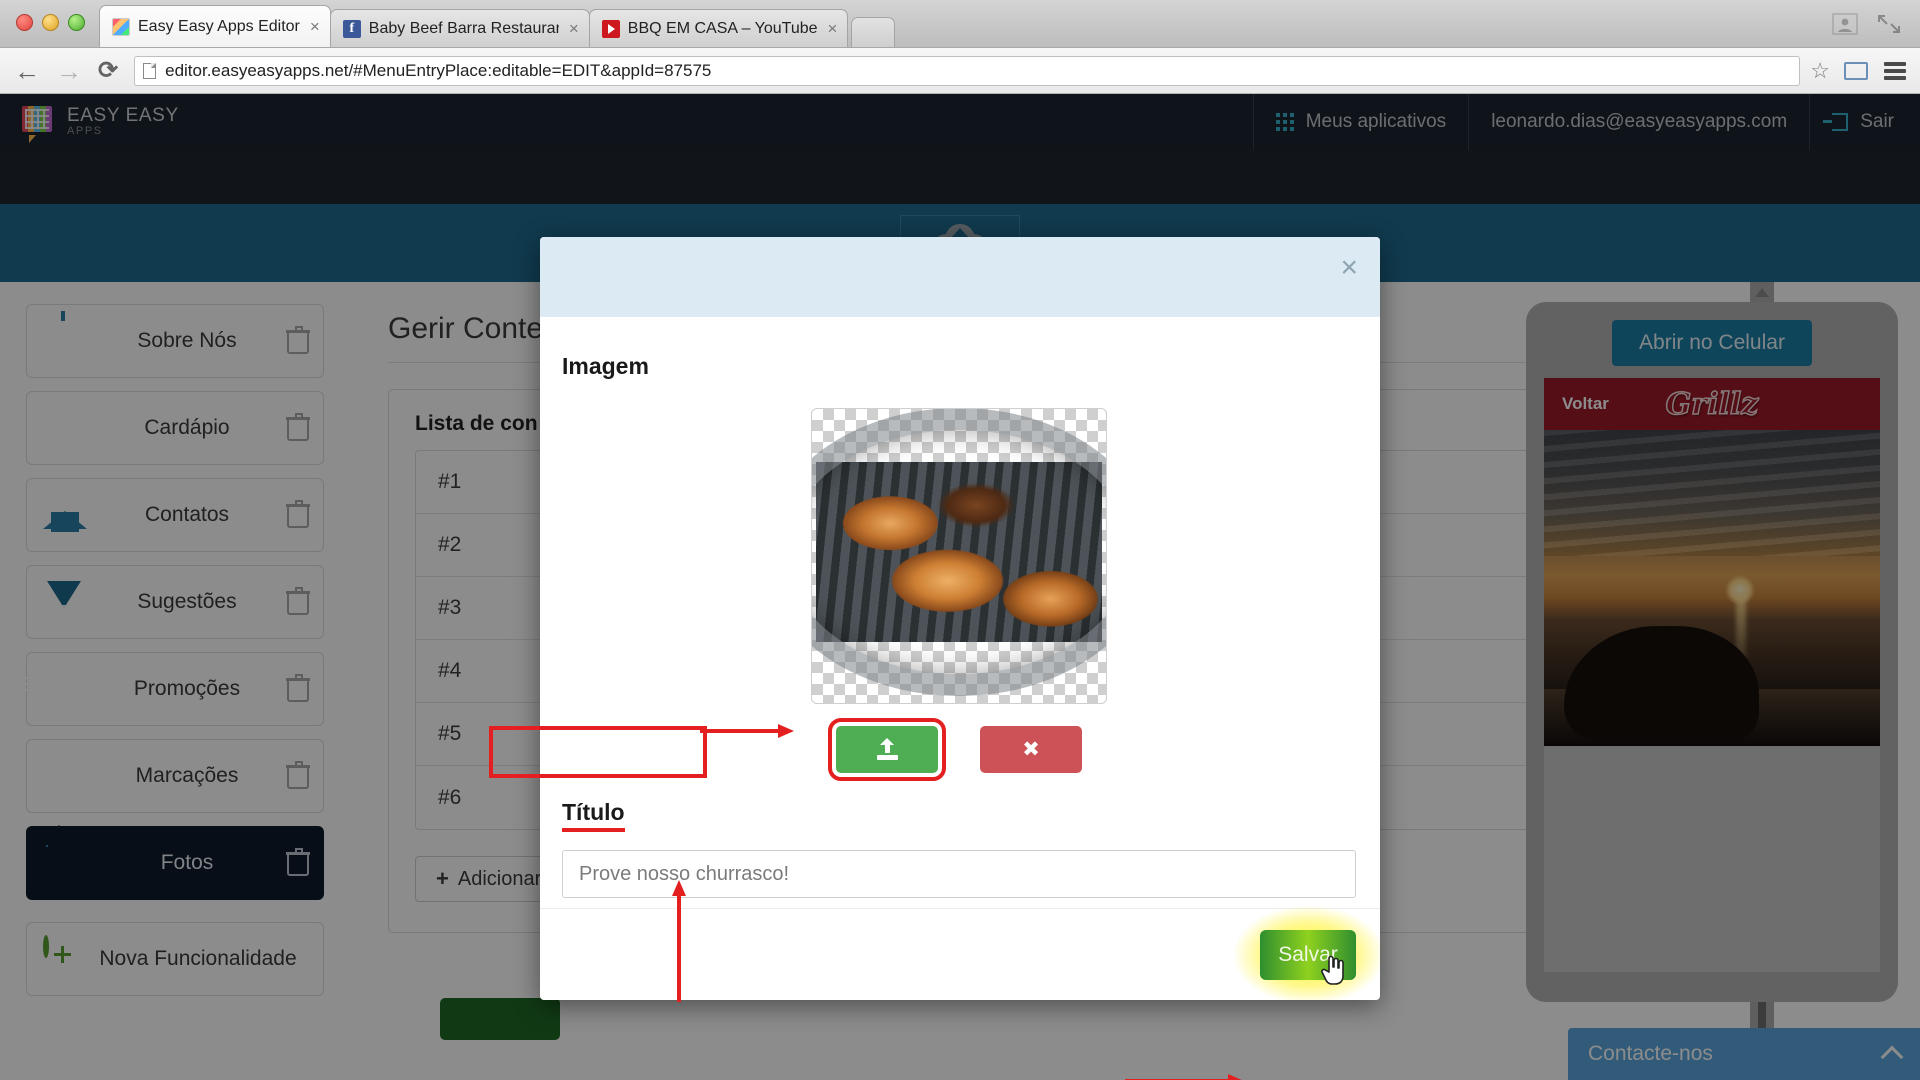 This screenshot has height=1080, width=1920. I want to click on page-document-icon, so click(150, 70).